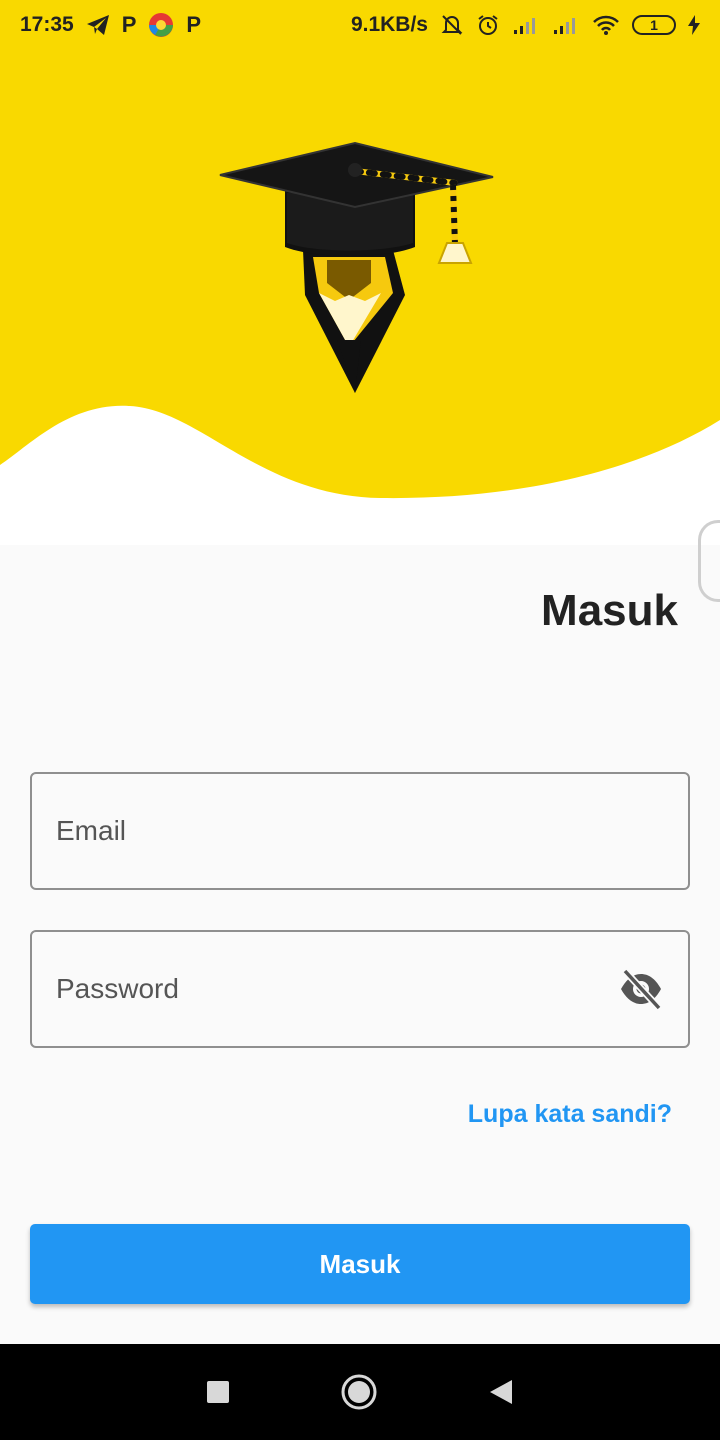 The height and width of the screenshot is (1440, 720). I want to click on edge-swipe-handle, so click(709, 561).